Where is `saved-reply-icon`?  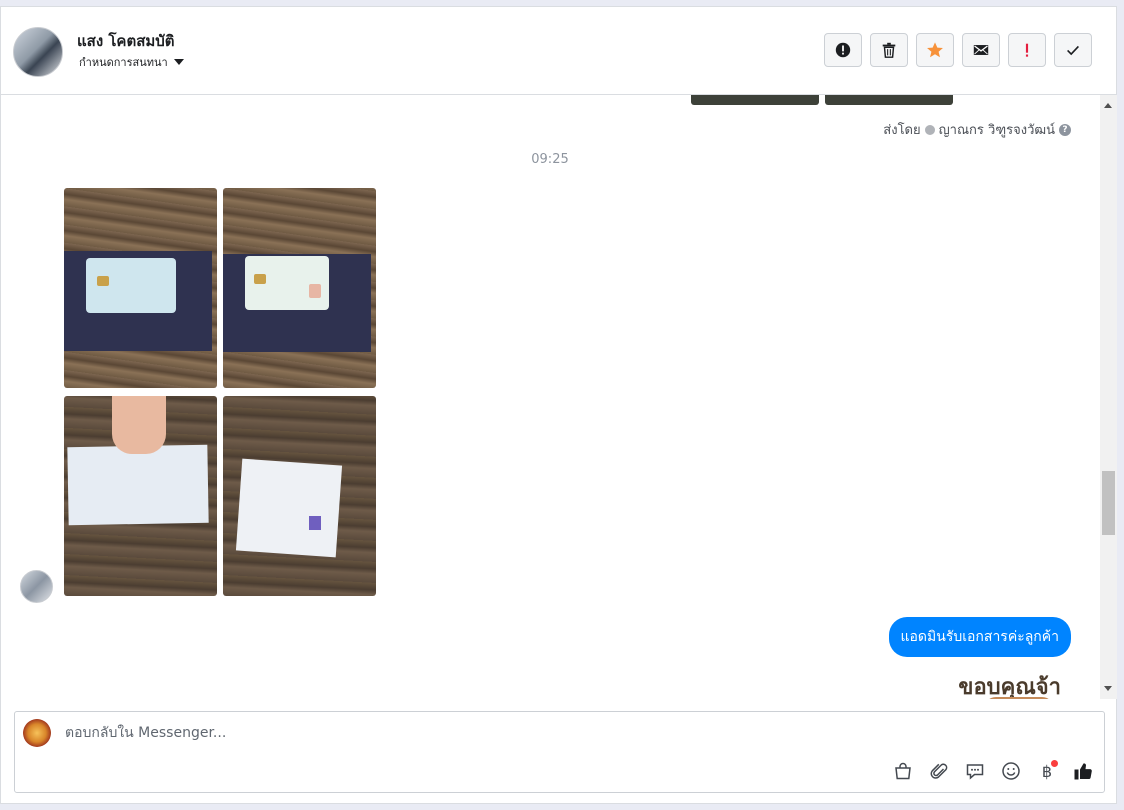
saved-reply-icon is located at coordinates (975, 772).